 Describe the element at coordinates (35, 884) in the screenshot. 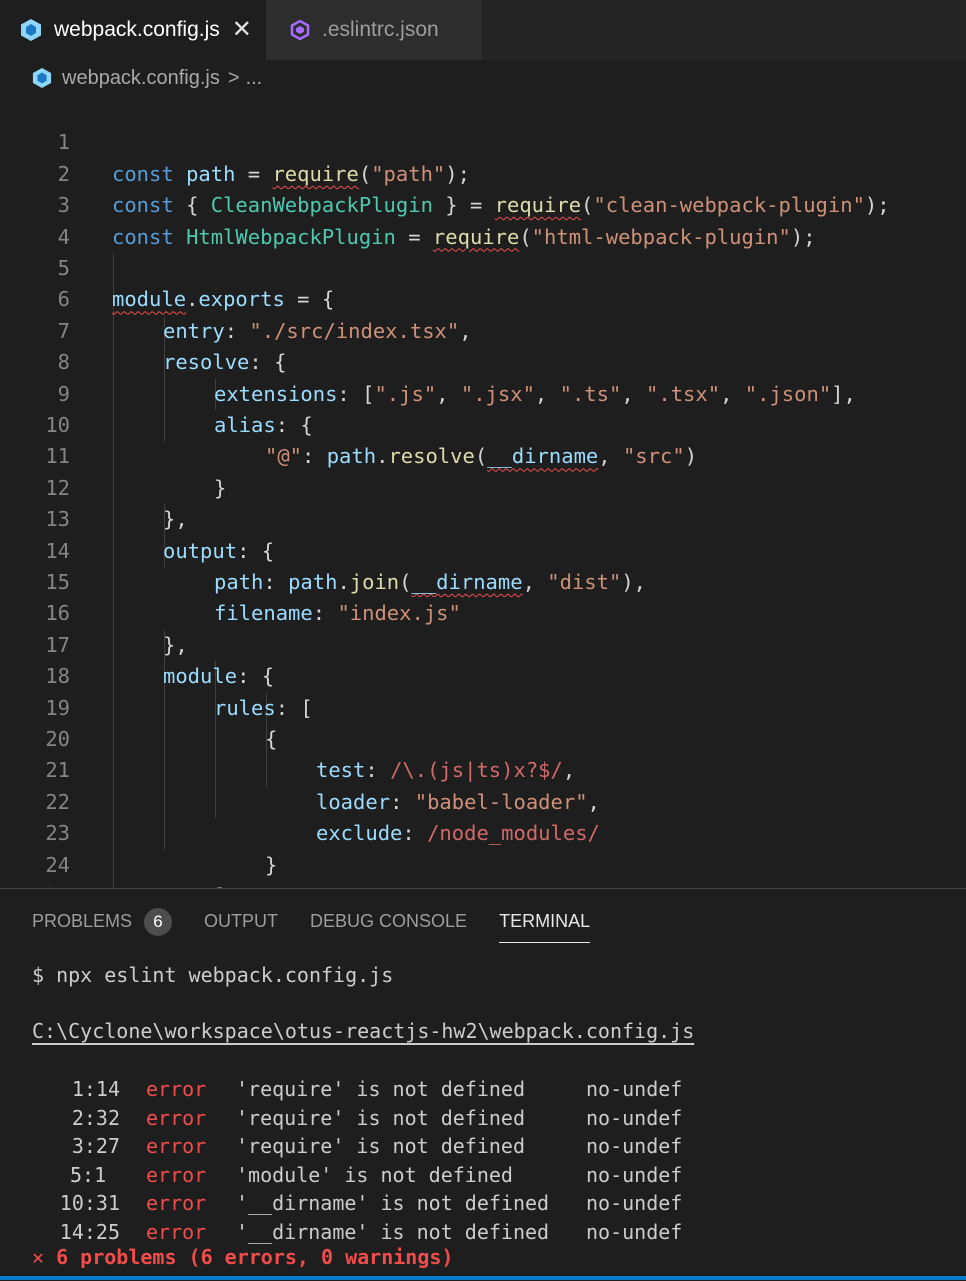

I see `line-number: 25` at that location.